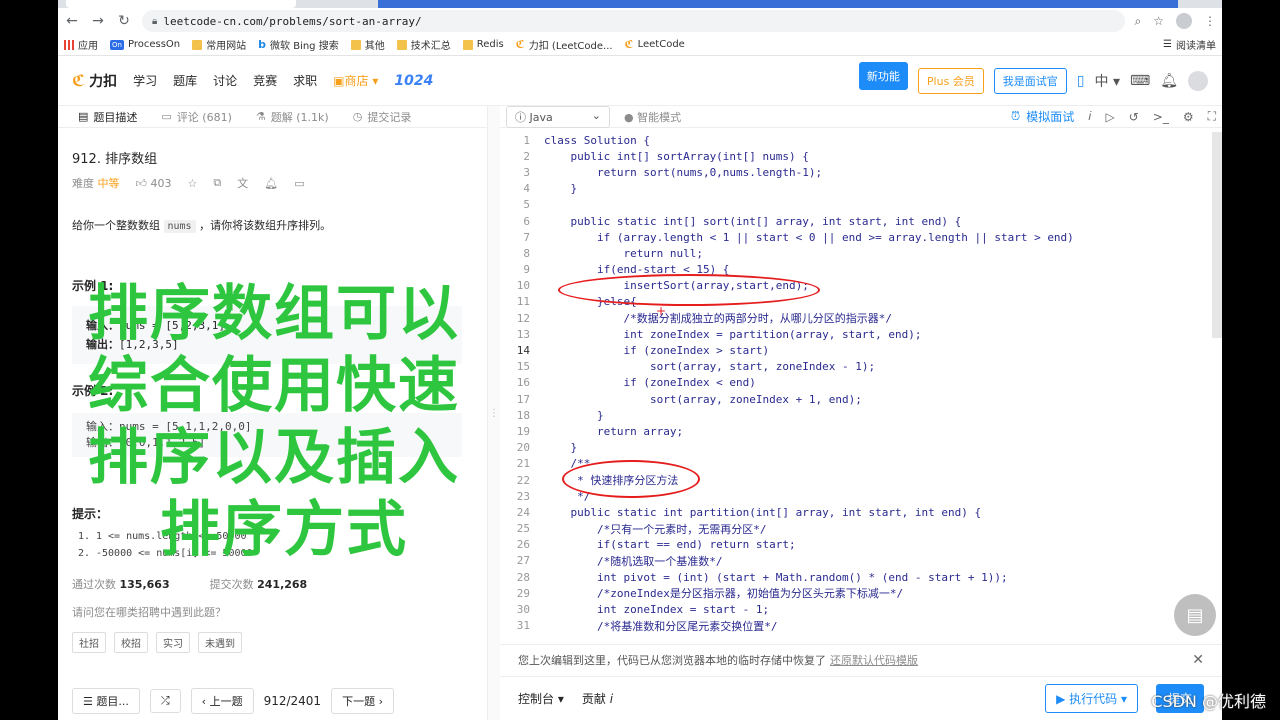 The width and height of the screenshot is (1280, 720). Describe the element at coordinates (855, 415) in the screenshot. I see `code-line: 18 }` at that location.